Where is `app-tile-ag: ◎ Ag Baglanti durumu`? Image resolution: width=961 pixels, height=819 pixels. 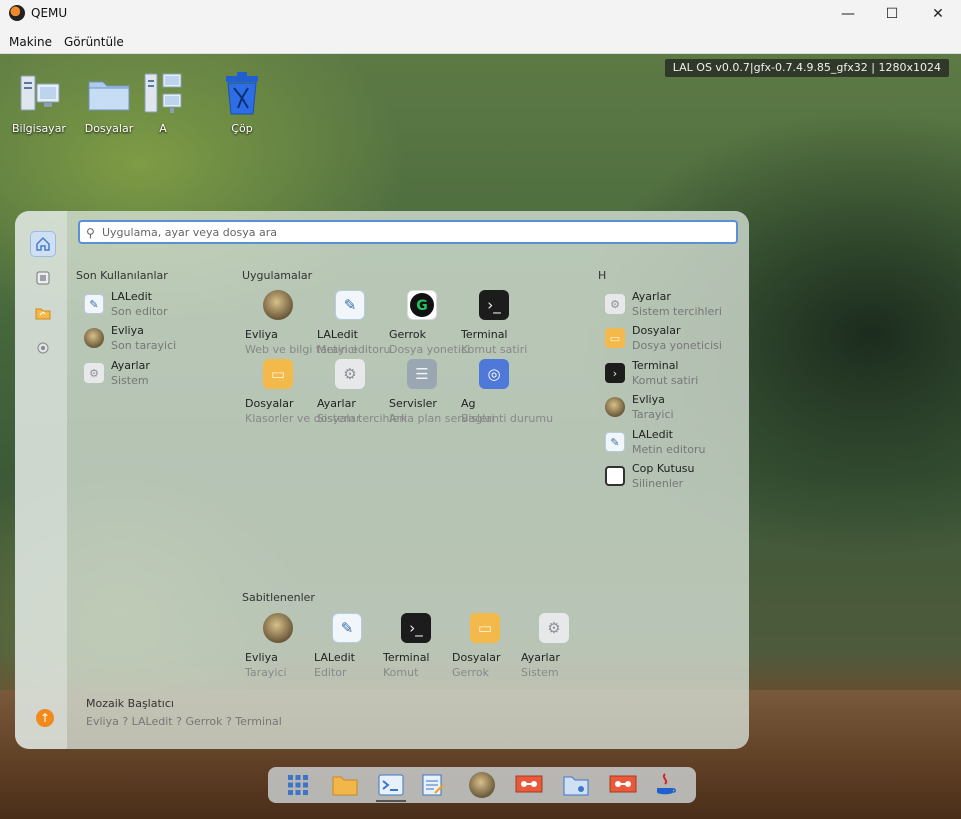
app-tile-ag: ◎ Ag Baglanti durumu is located at coordinates (505, 392).